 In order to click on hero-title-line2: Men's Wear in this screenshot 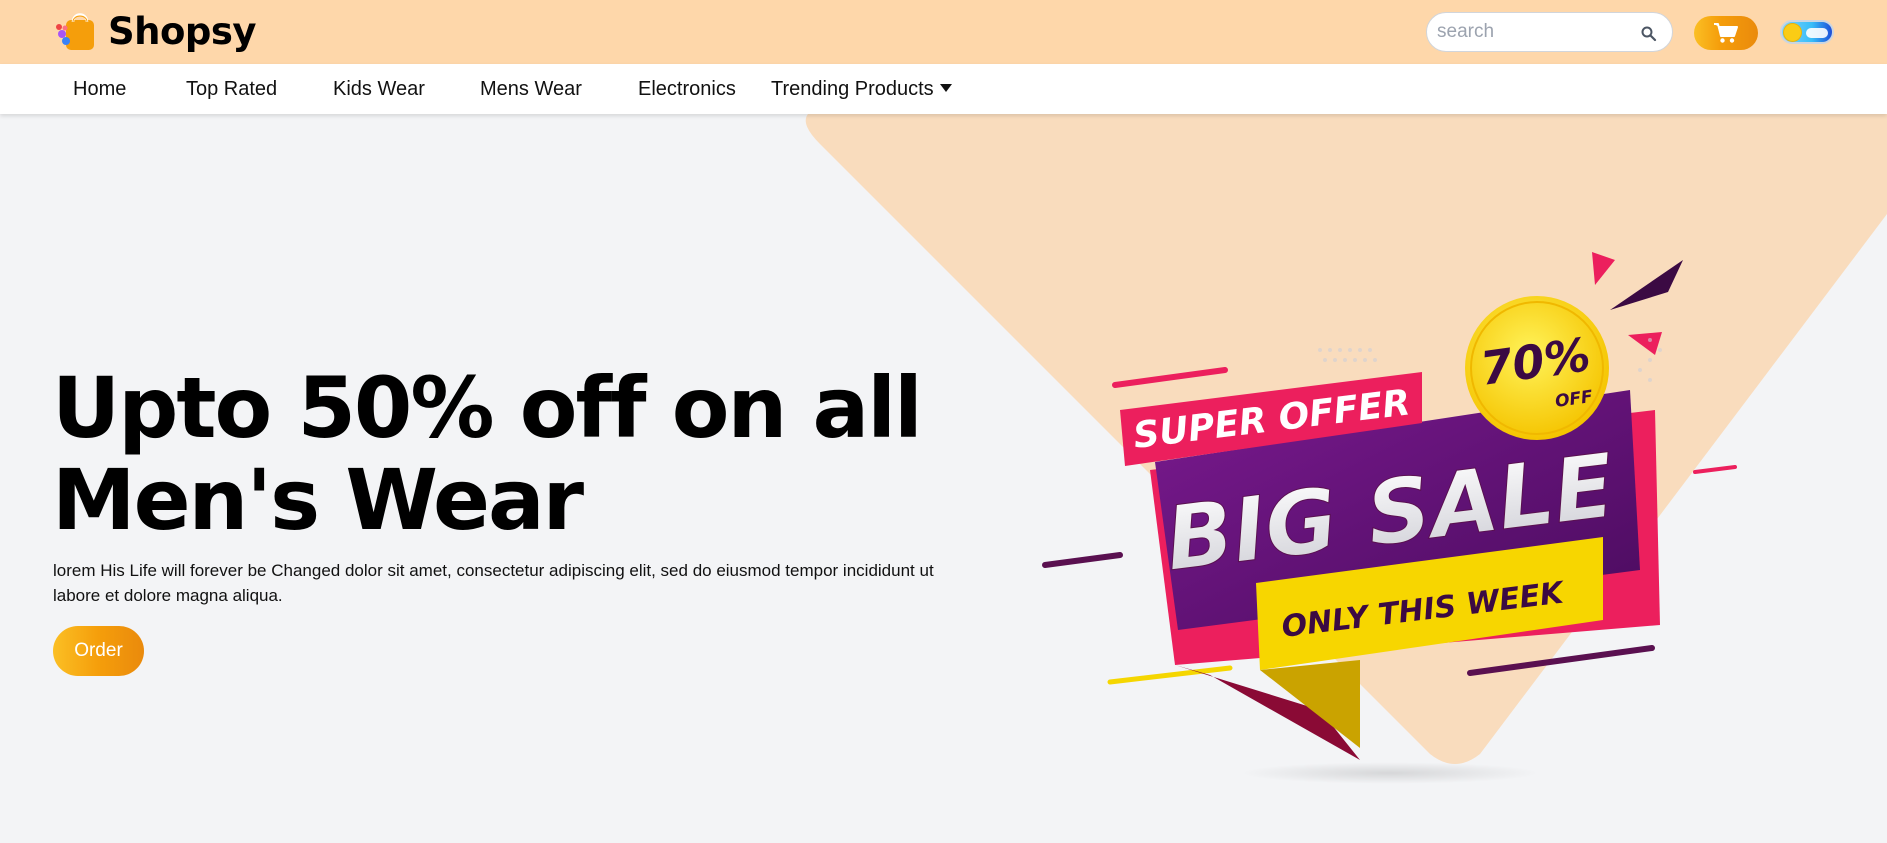, I will do `click(318, 500)`.